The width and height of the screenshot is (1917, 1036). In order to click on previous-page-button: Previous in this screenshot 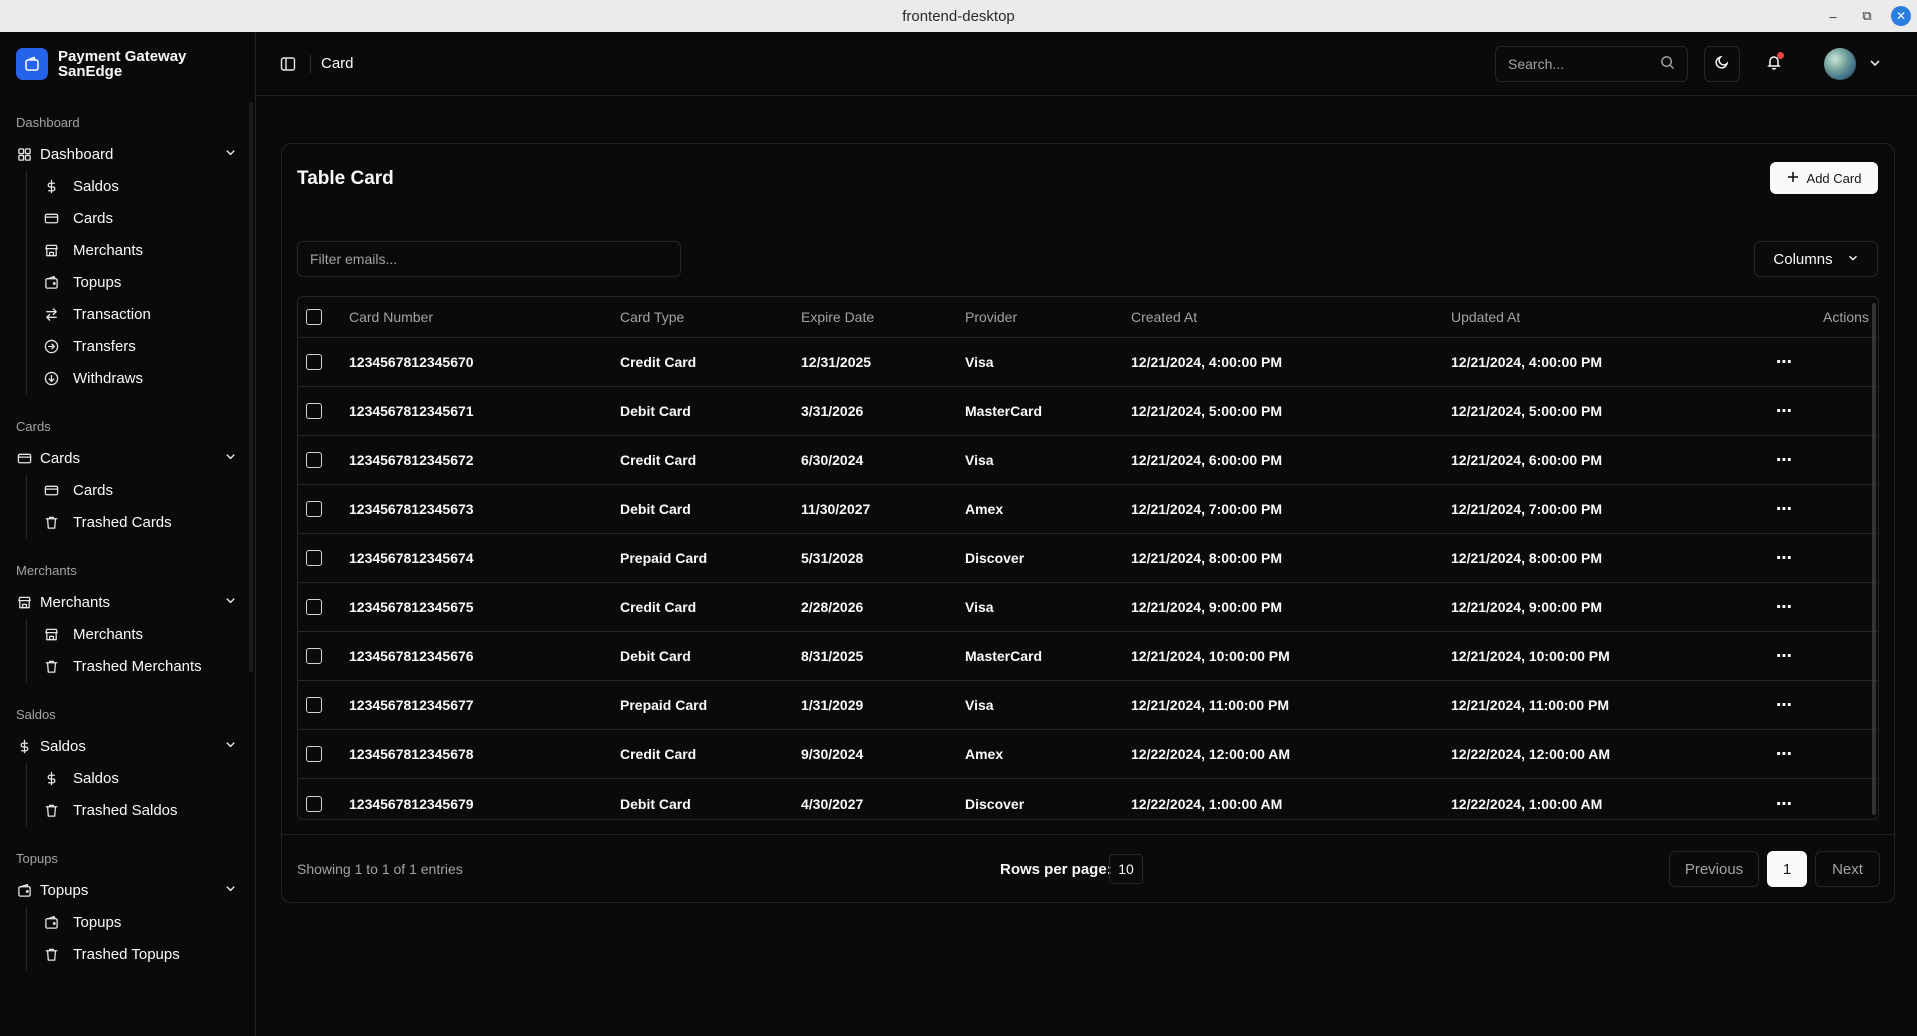, I will do `click(1714, 869)`.